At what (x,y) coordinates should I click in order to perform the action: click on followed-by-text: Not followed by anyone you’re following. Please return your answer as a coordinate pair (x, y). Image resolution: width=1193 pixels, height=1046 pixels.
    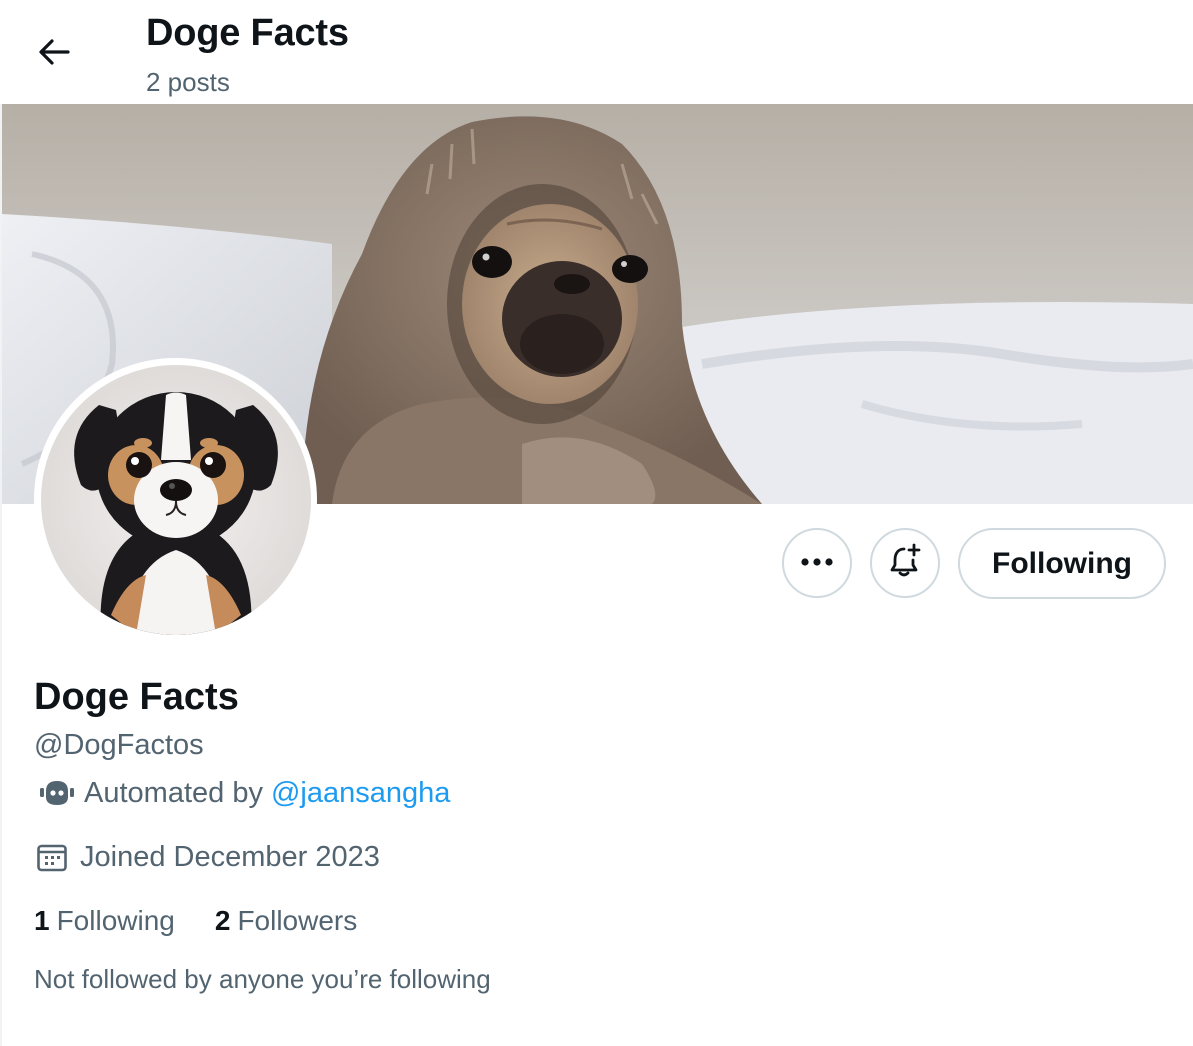
    Looking at the image, I should click on (262, 979).